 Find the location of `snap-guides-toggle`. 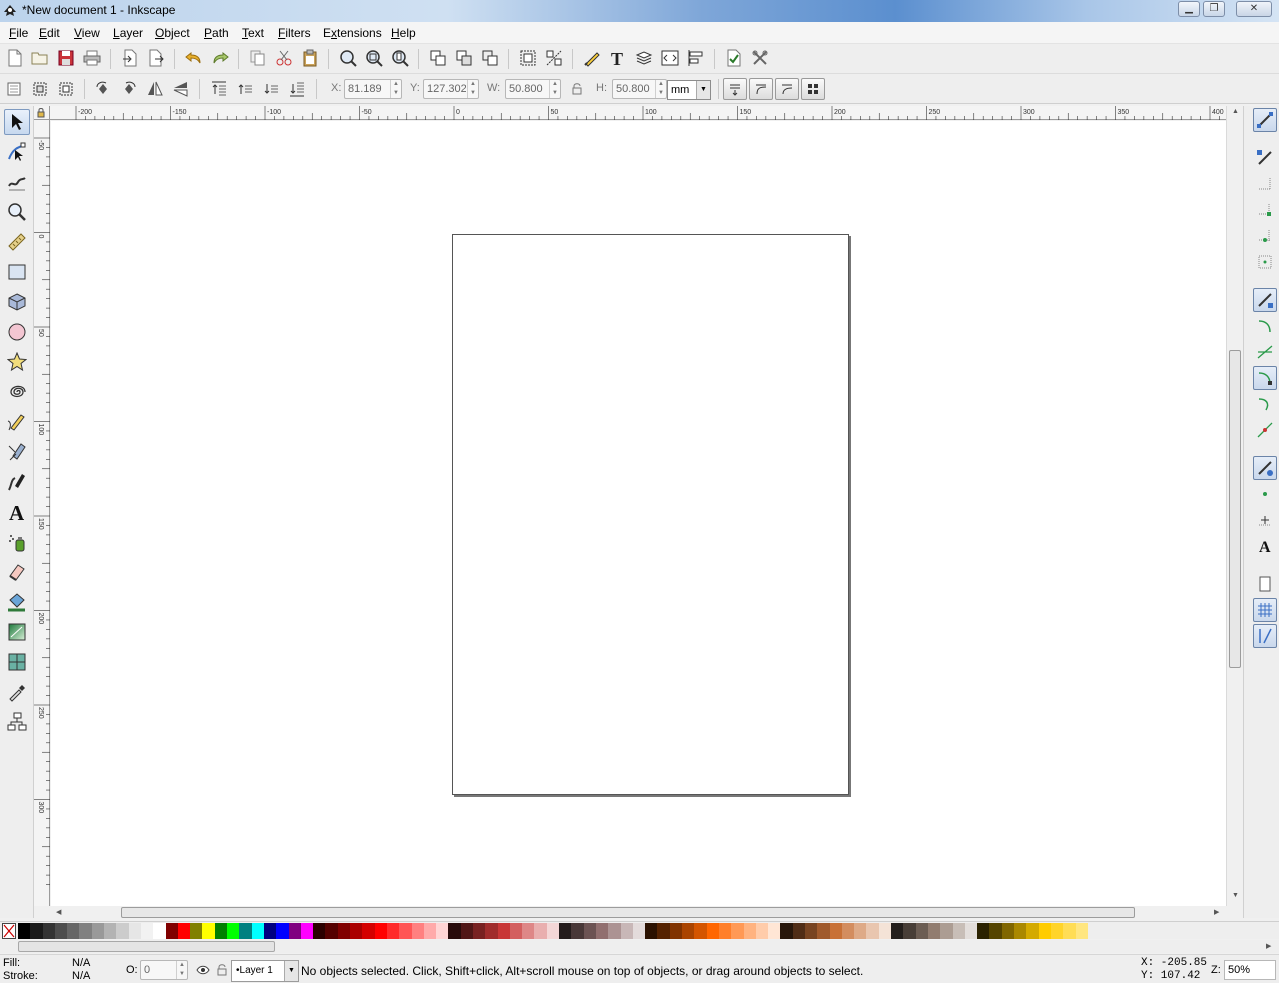

snap-guides-toggle is located at coordinates (1265, 636).